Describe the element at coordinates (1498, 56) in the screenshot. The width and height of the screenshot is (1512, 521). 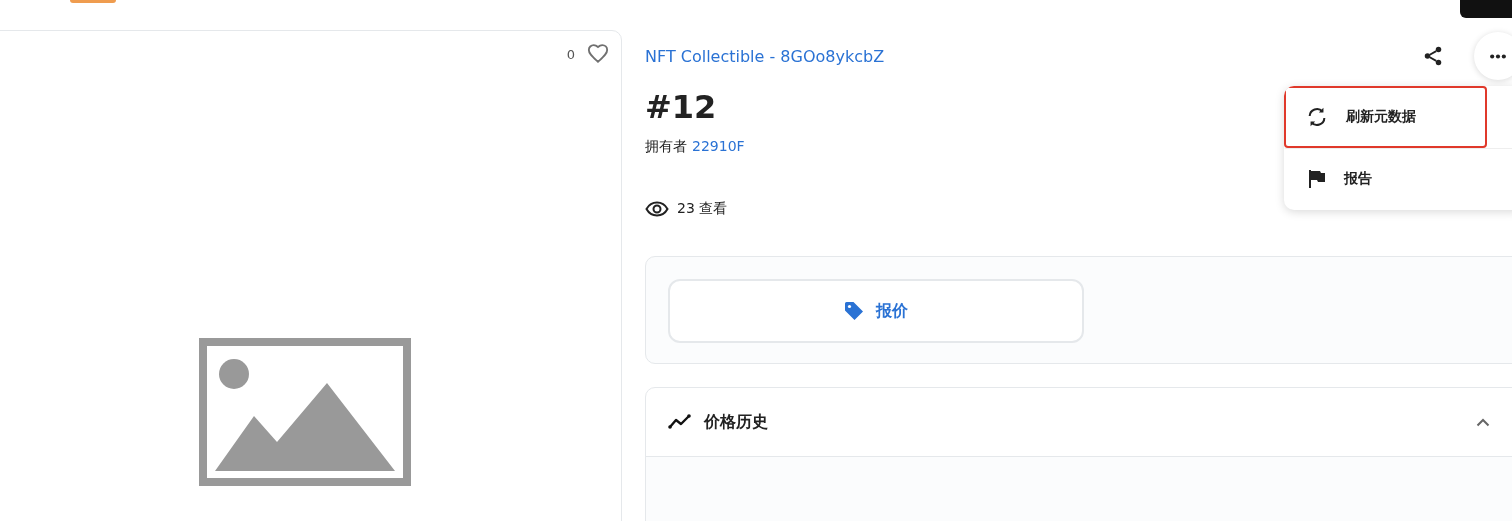
I see `more-icon` at that location.